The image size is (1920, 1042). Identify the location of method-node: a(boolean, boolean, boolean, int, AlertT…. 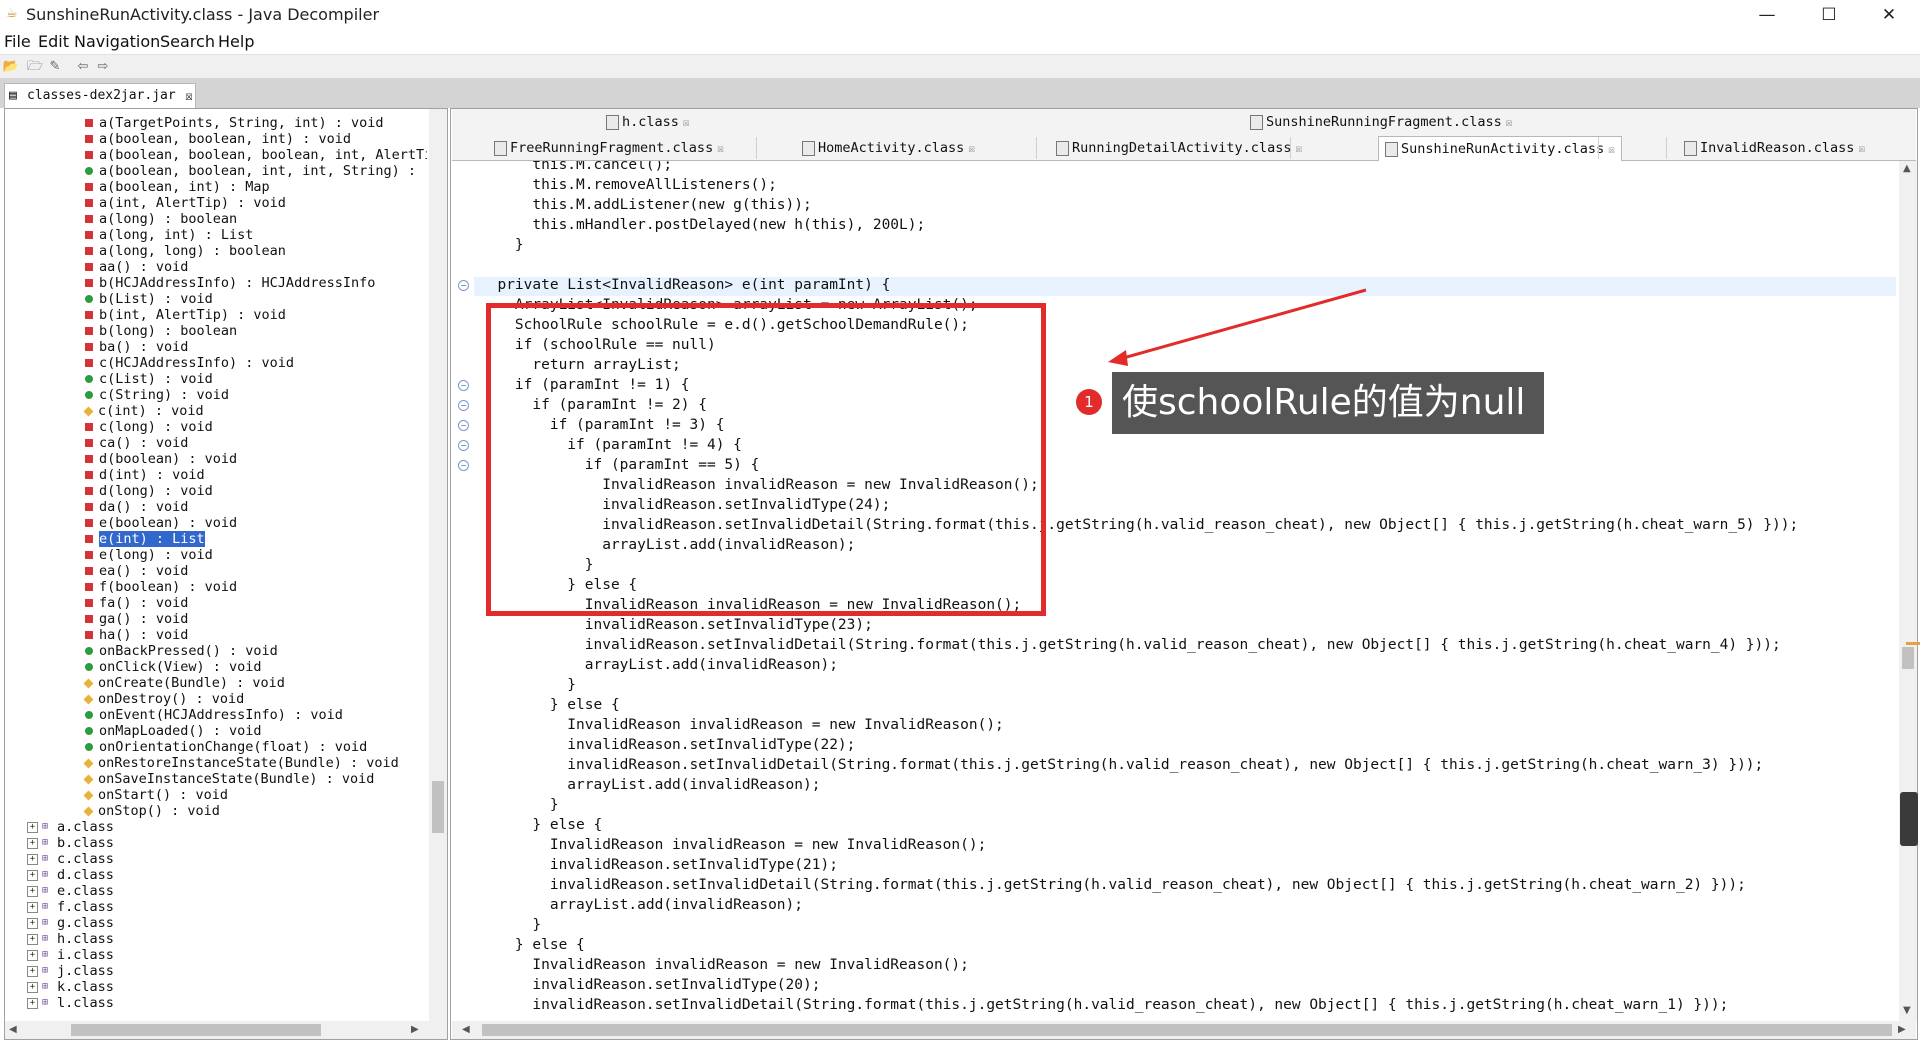
(256, 155).